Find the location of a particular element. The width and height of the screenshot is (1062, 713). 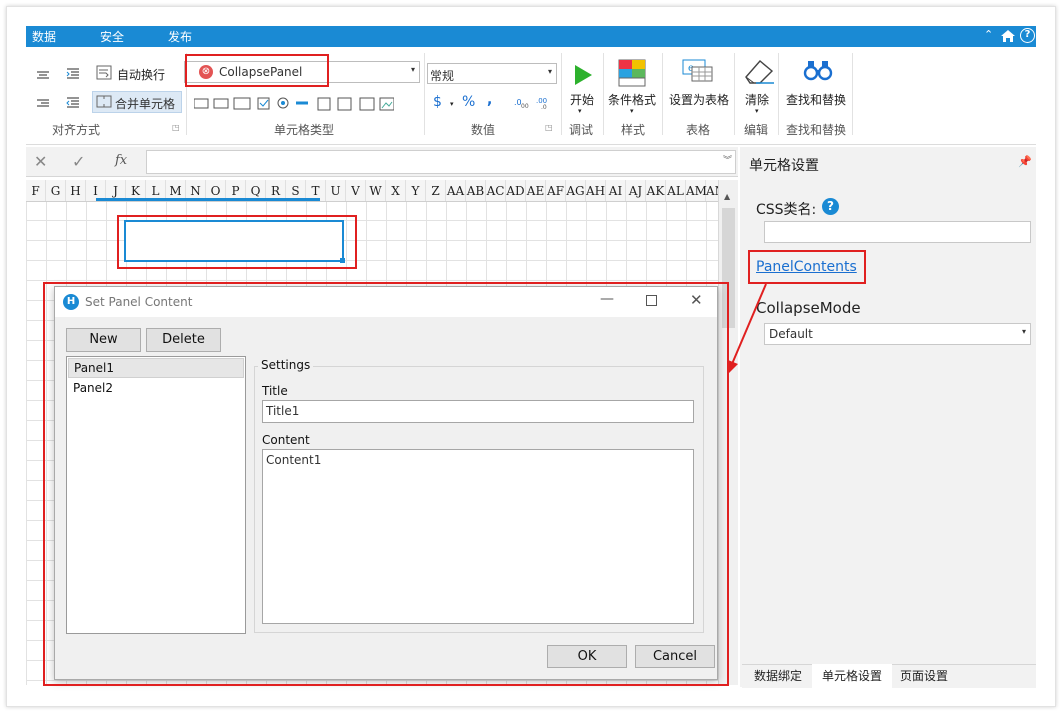

column-header-cell: AE is located at coordinates (536, 190).